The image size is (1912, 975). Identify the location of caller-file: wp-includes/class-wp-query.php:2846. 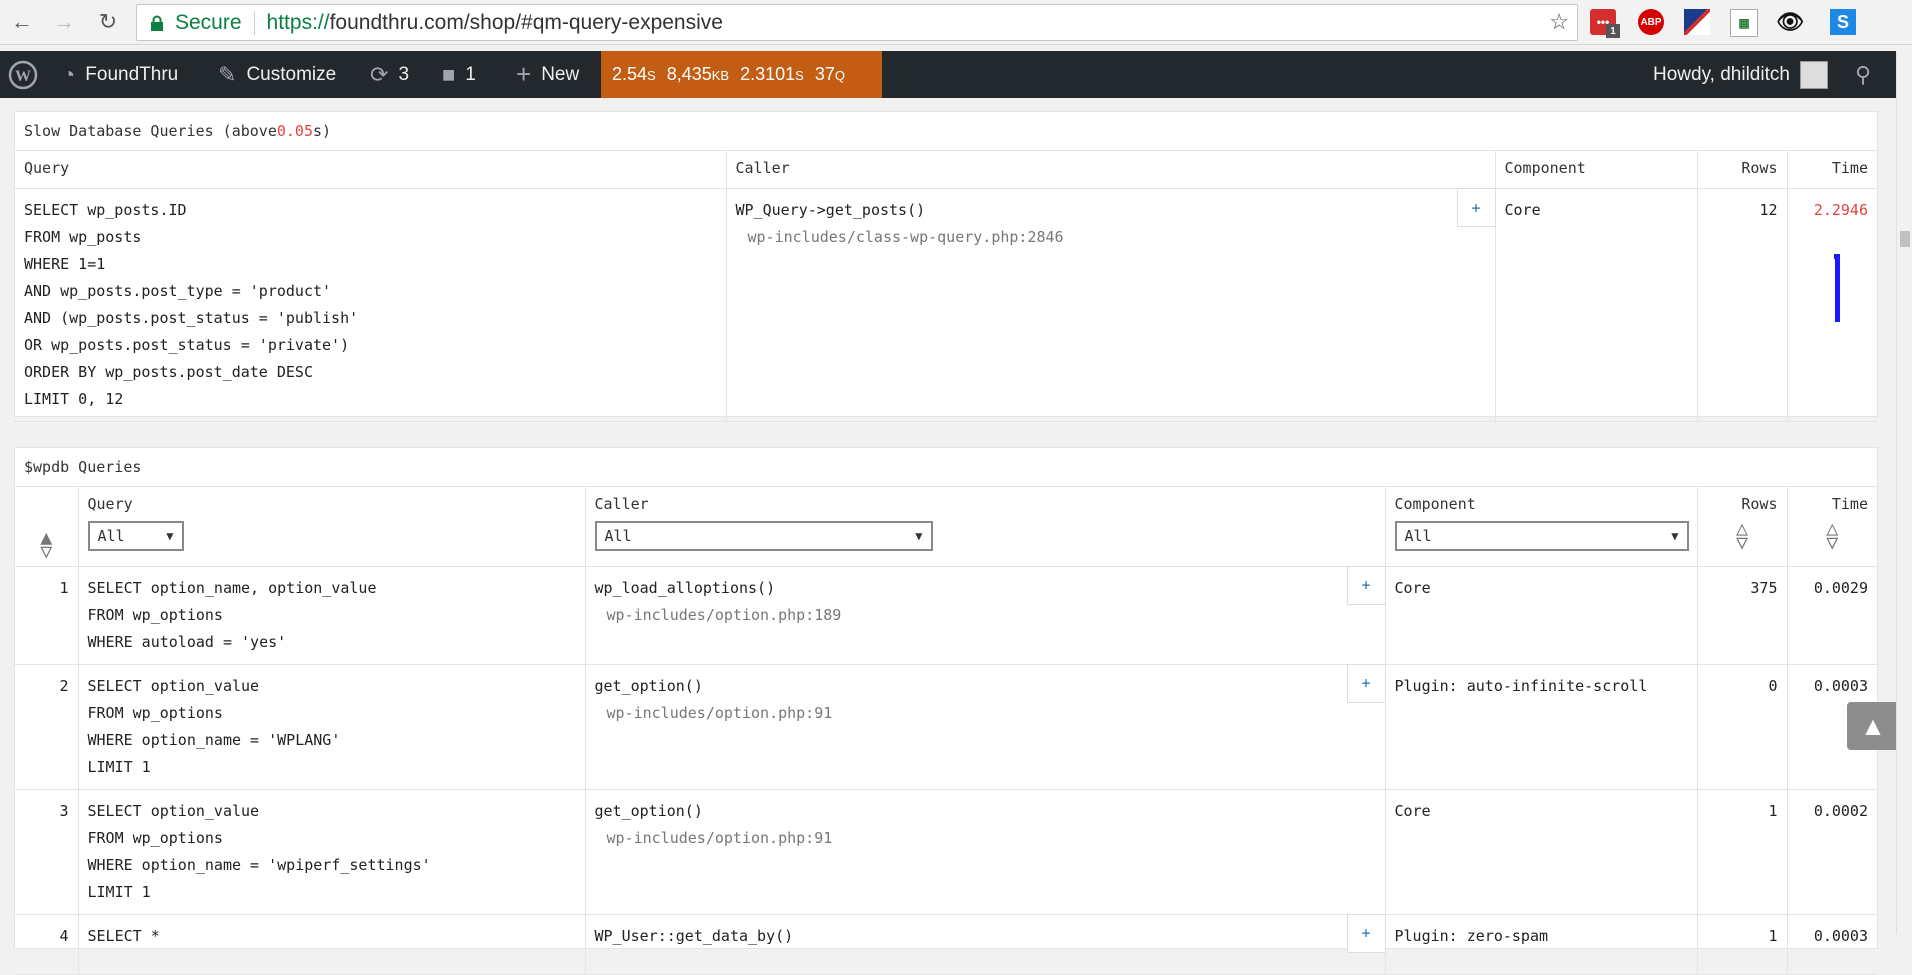
(1111, 237).